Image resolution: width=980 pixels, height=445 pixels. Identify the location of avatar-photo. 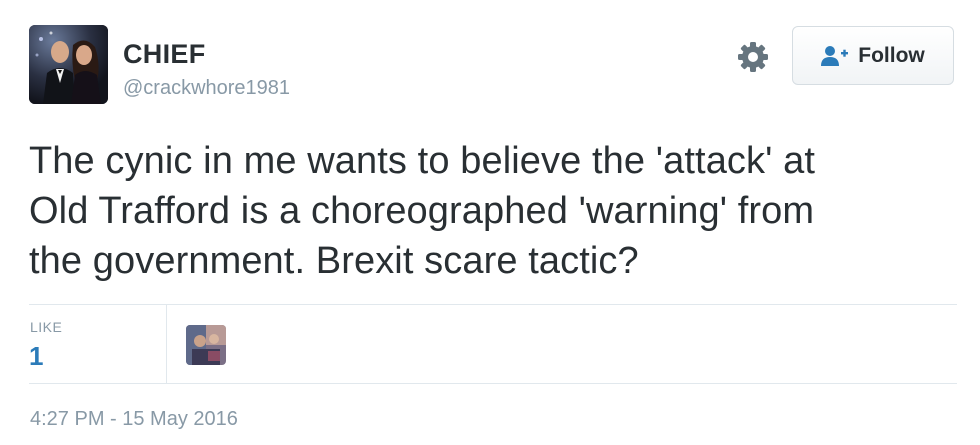
(68, 64).